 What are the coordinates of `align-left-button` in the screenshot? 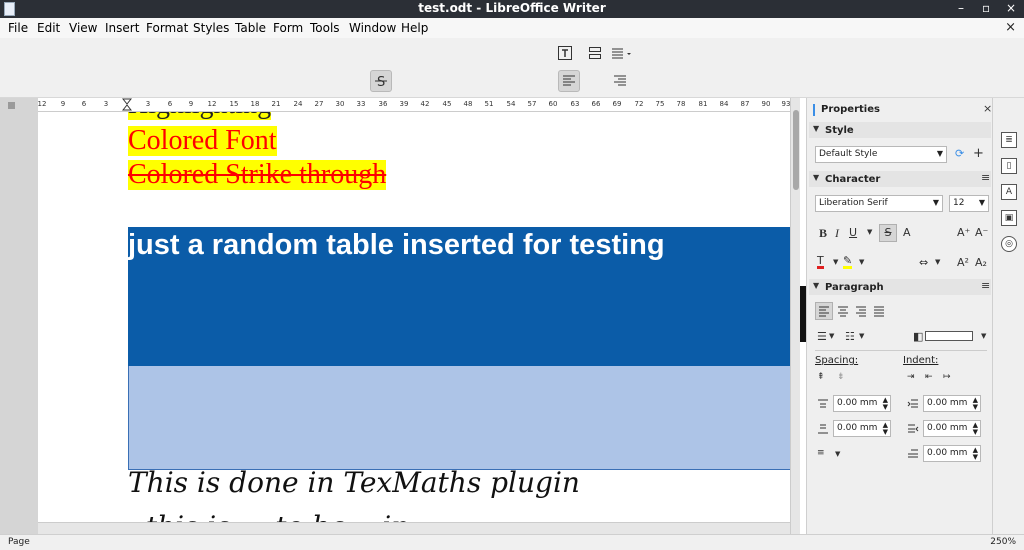 It's located at (824, 311).